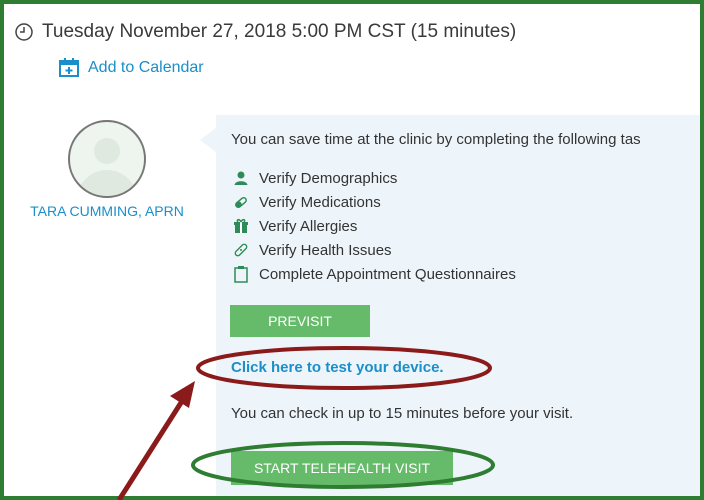 This screenshot has width=704, height=500. Describe the element at coordinates (325, 250) in the screenshot. I see `task-label: Verify Health Issues` at that location.